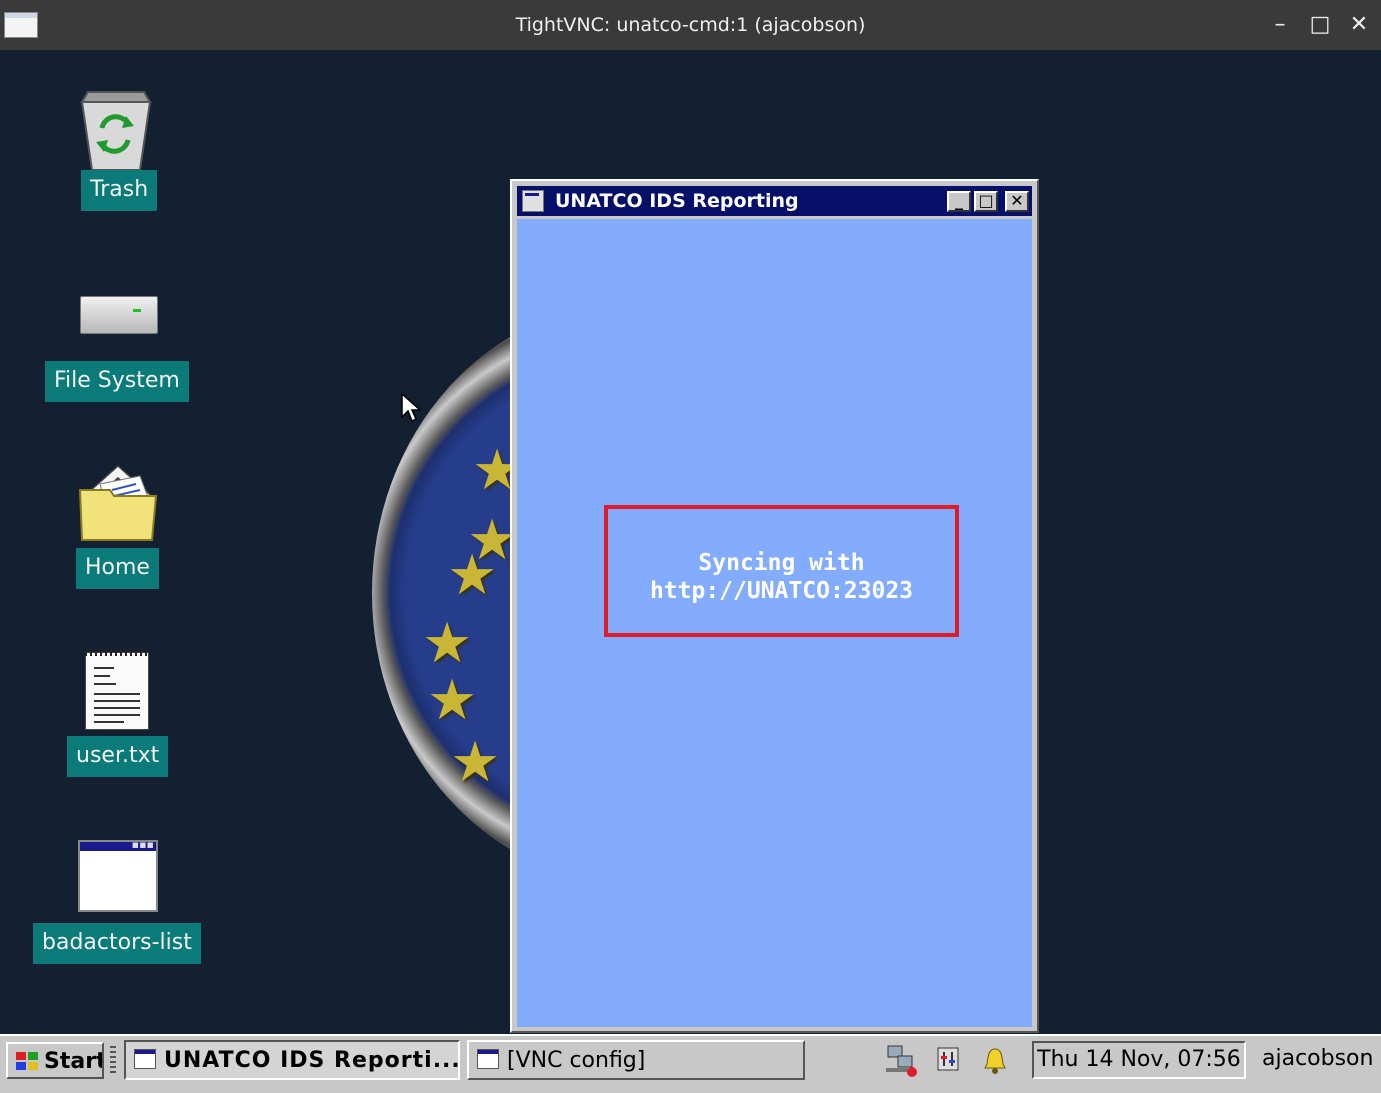  I want to click on vnc-close-button: ✕, so click(1359, 25).